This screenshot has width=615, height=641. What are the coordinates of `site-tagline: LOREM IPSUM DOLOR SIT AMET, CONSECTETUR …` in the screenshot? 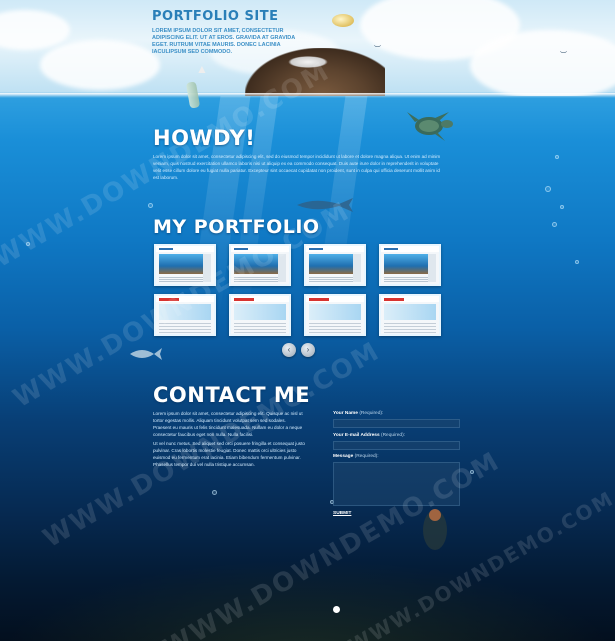 It's located at (224, 41).